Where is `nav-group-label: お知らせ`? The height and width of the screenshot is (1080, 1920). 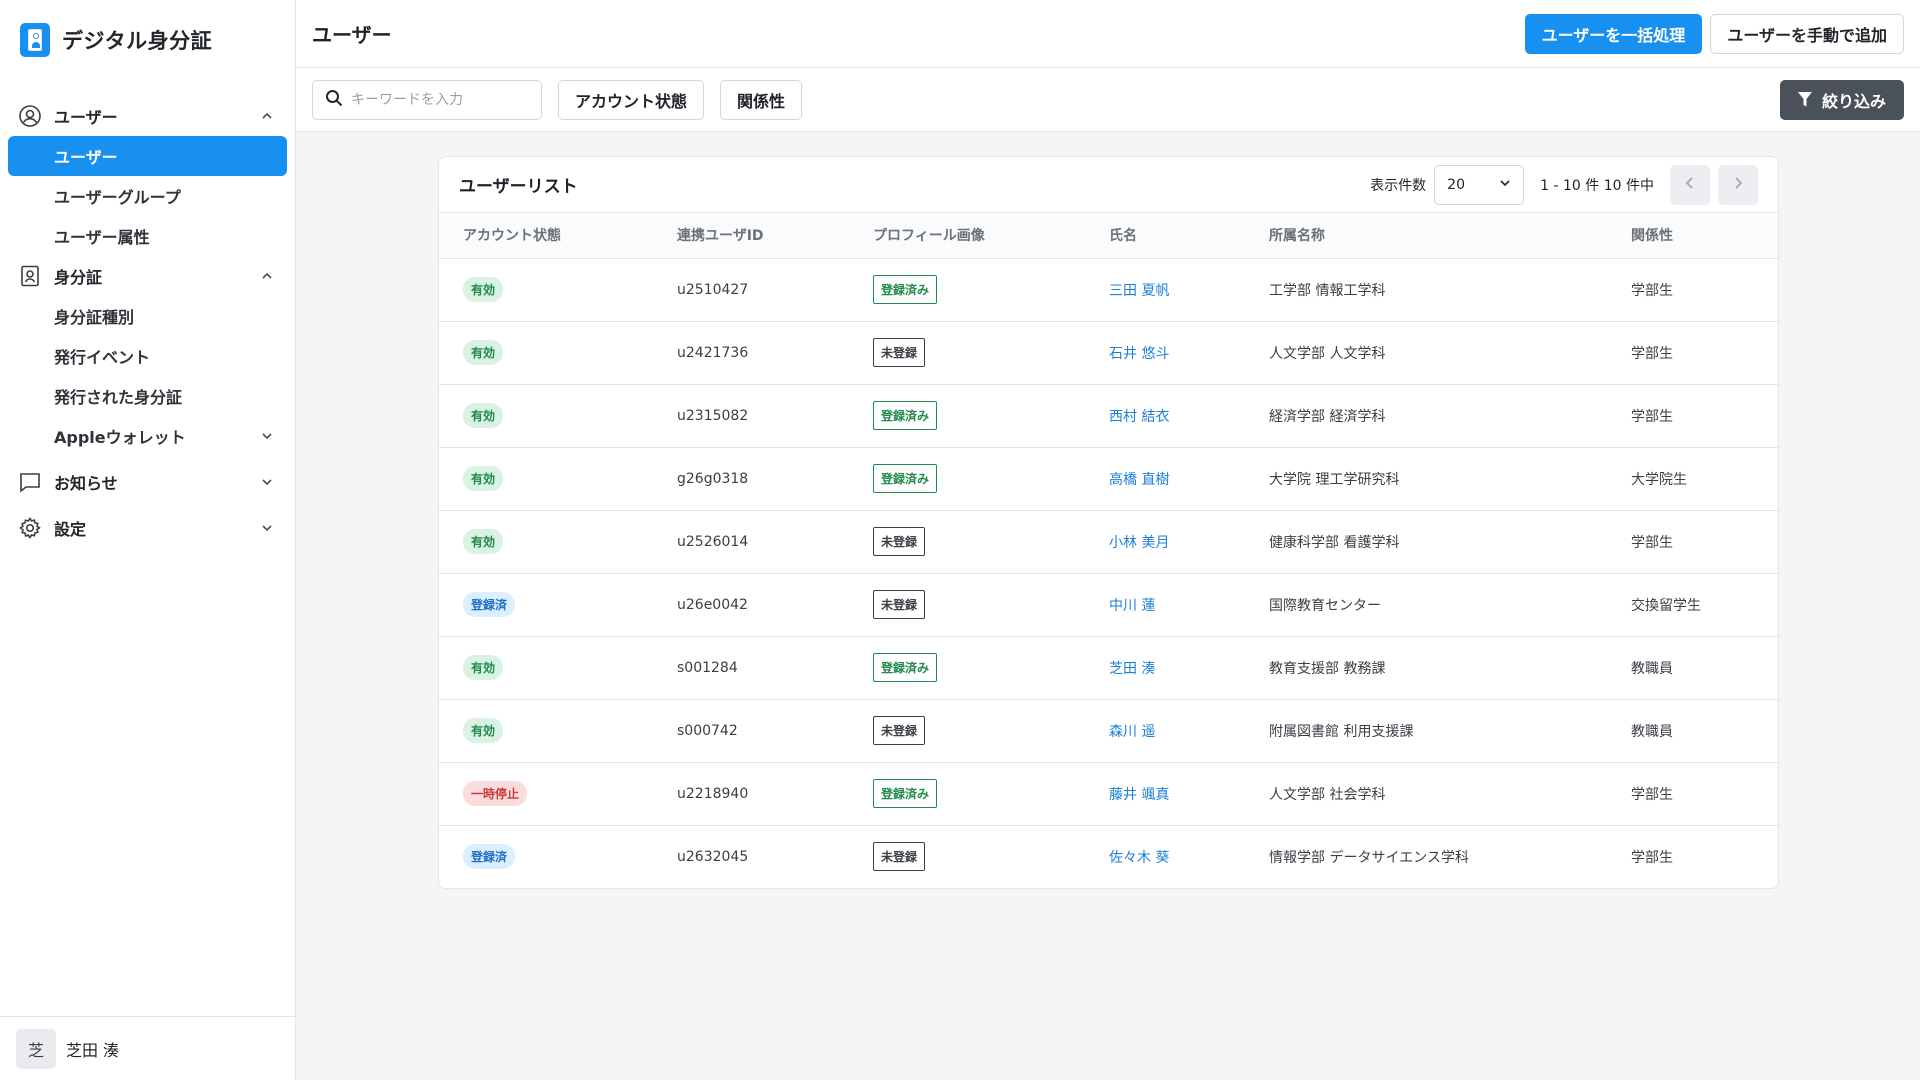 nav-group-label: お知らせ is located at coordinates (86, 483).